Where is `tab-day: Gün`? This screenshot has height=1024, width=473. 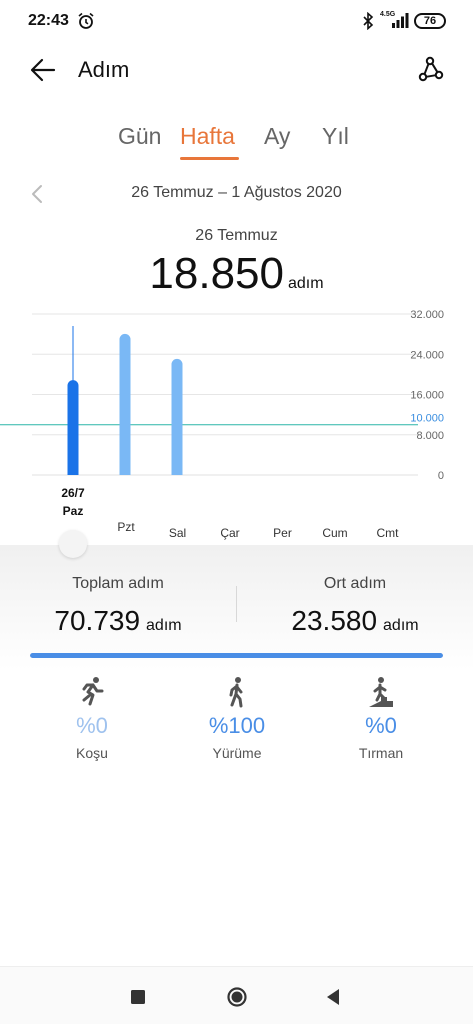
tab-day: Gün is located at coordinates (139, 136).